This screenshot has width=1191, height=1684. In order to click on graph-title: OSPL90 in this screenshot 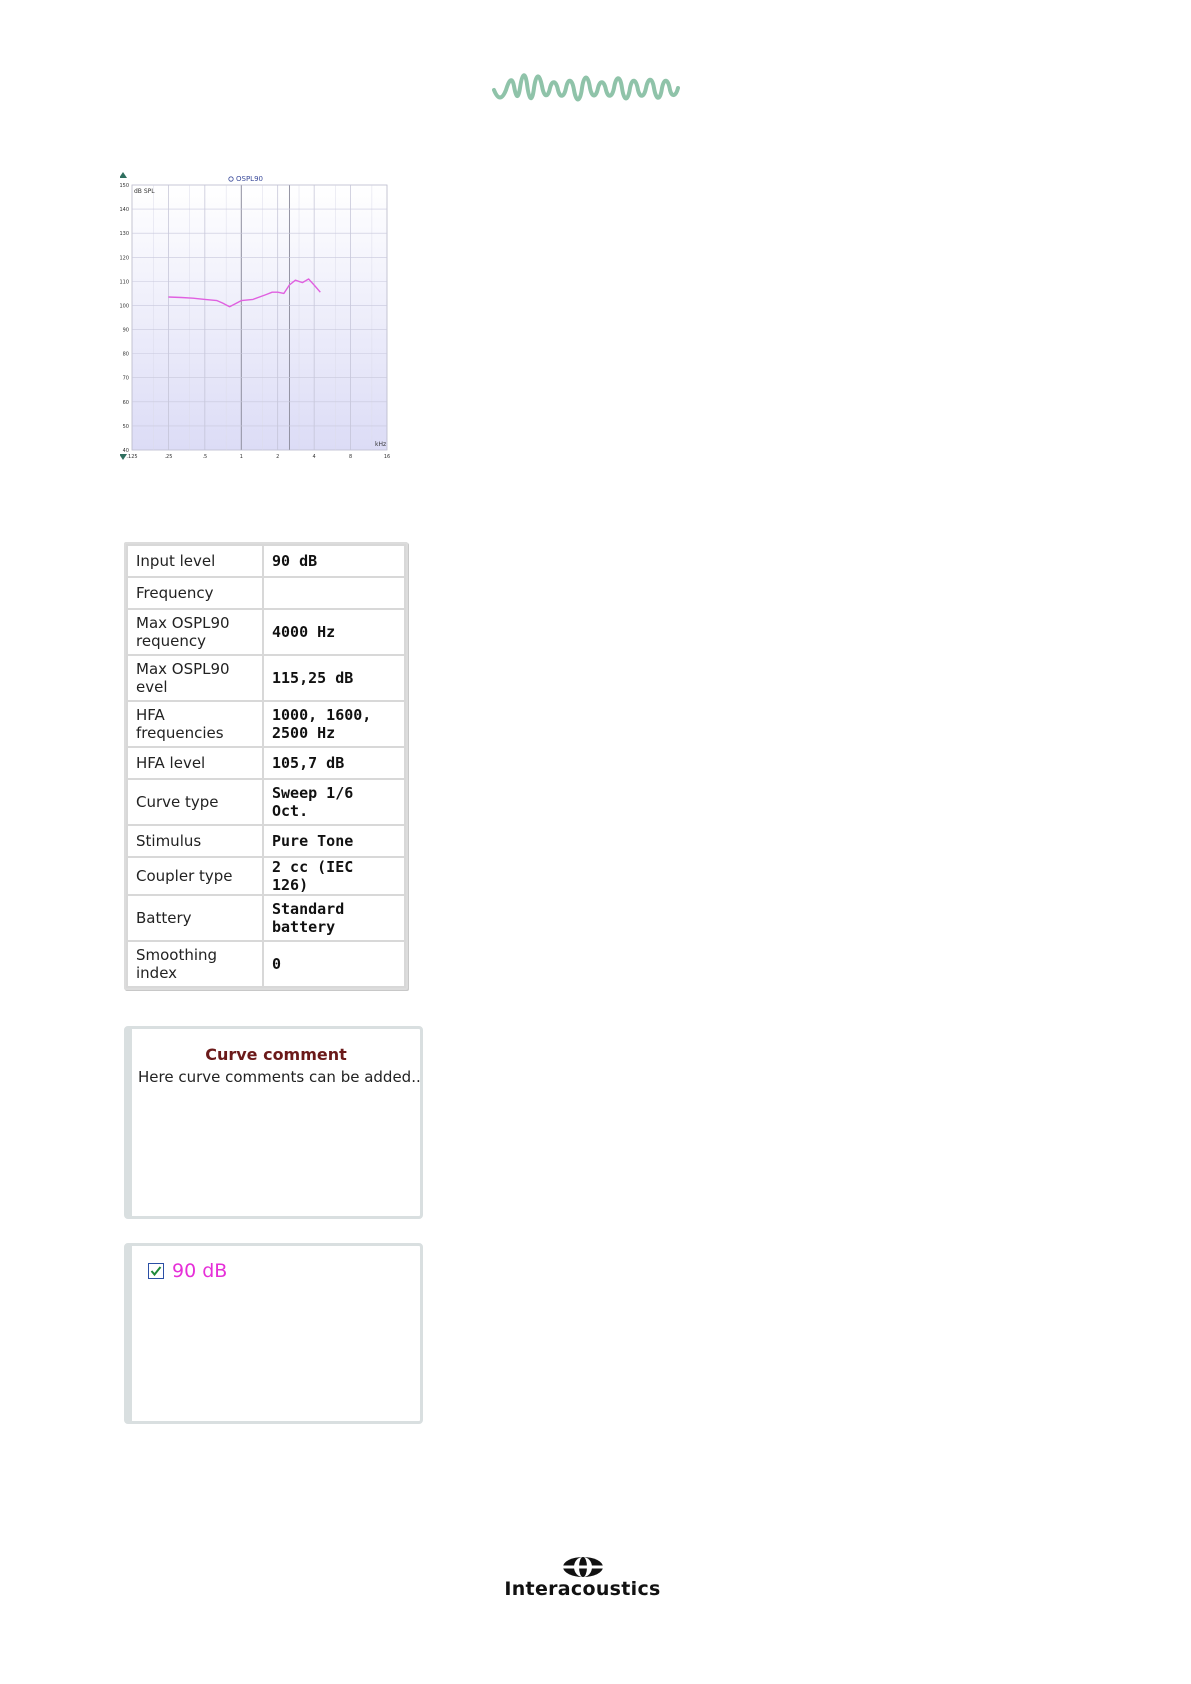, I will do `click(249, 179)`.